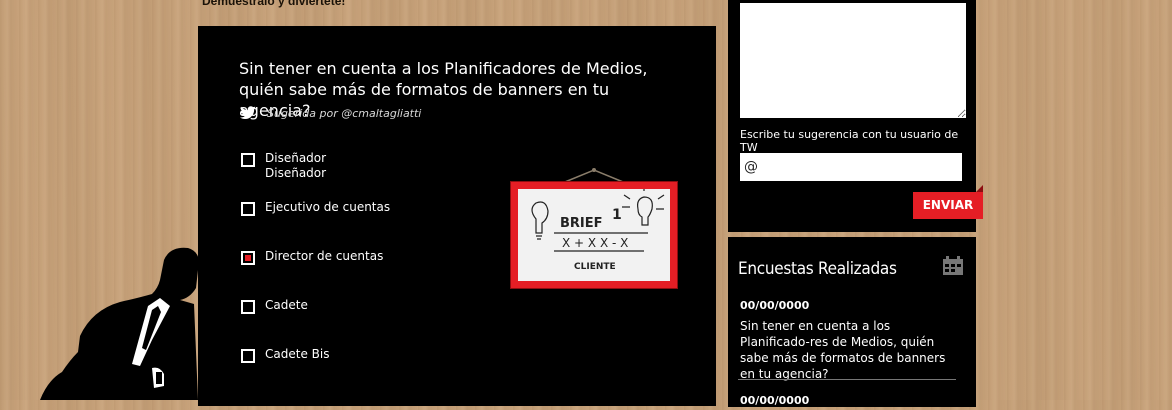  Describe the element at coordinates (248, 258) in the screenshot. I see `option-checkbox-checked` at that location.